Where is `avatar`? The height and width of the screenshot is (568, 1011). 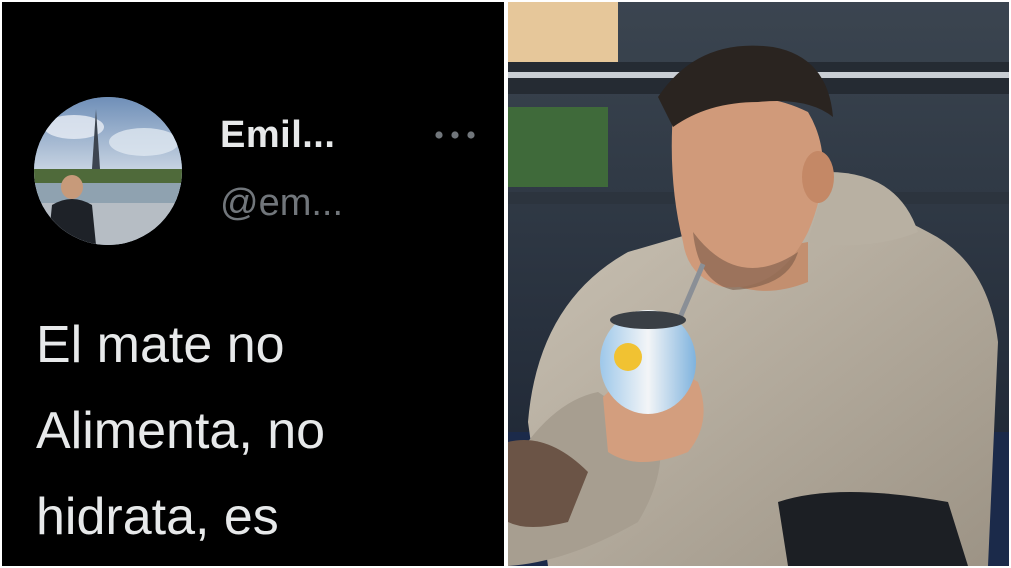 avatar is located at coordinates (108, 171).